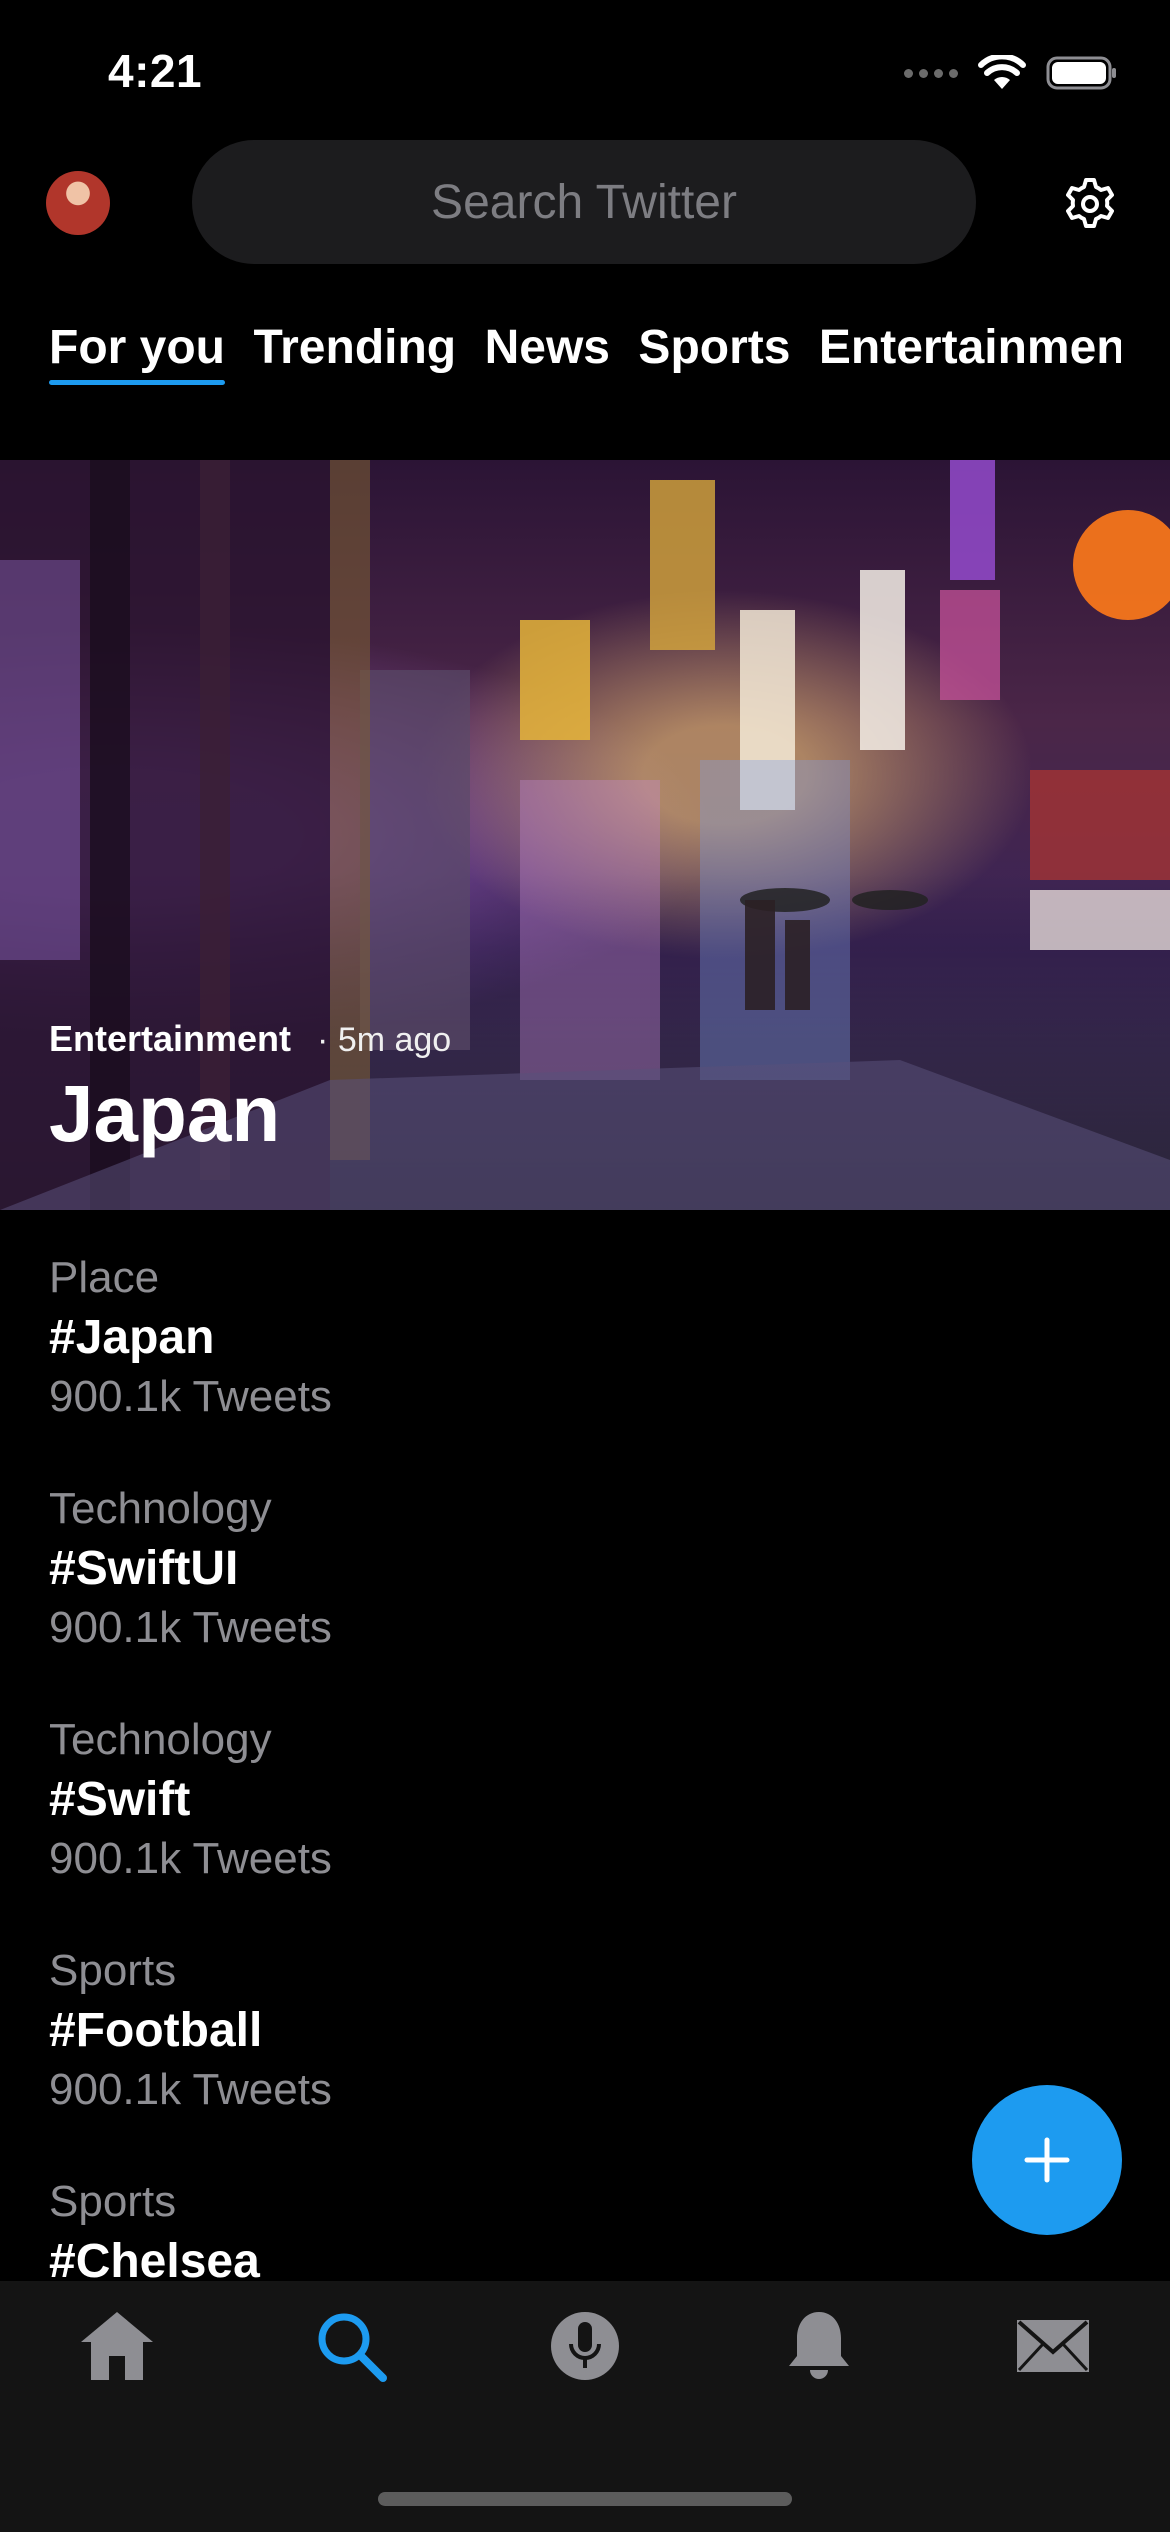 The width and height of the screenshot is (1170, 2532). I want to click on tab-spaces, so click(585, 2346).